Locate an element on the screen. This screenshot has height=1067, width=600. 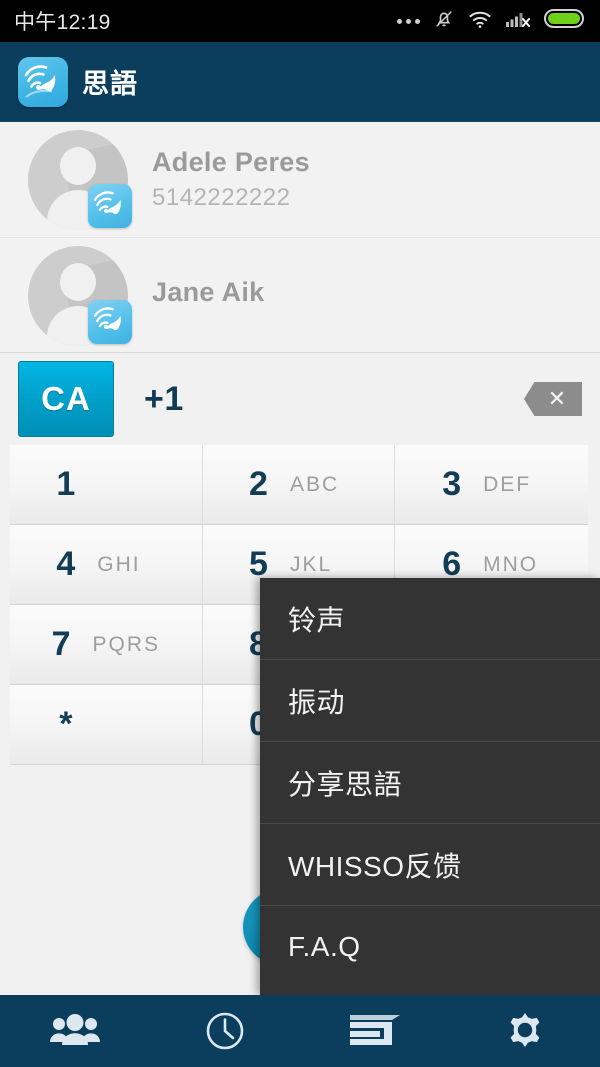
key-7: 7 PQRS is located at coordinates (106, 645).